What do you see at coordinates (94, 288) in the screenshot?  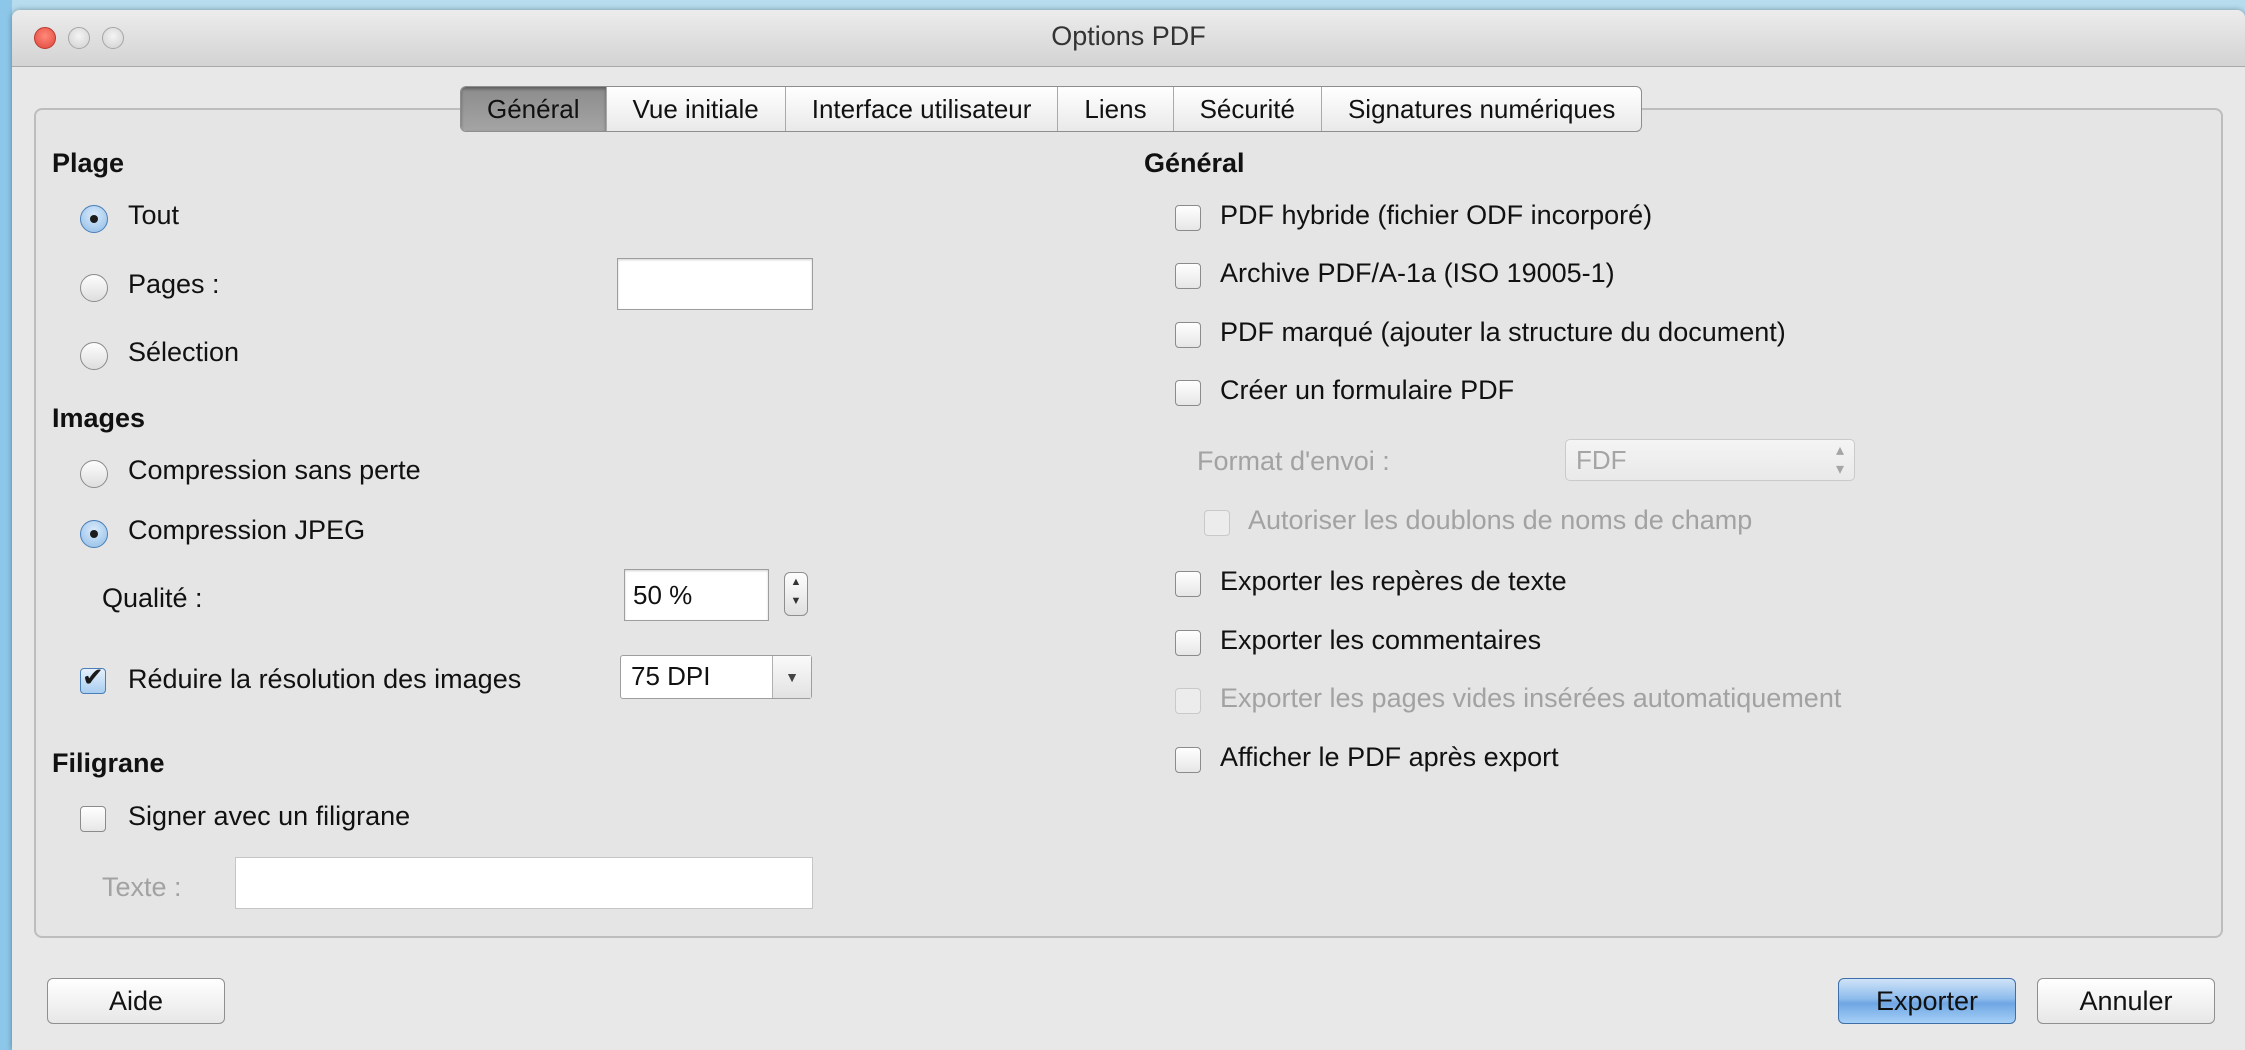 I see `range-pages-radio` at bounding box center [94, 288].